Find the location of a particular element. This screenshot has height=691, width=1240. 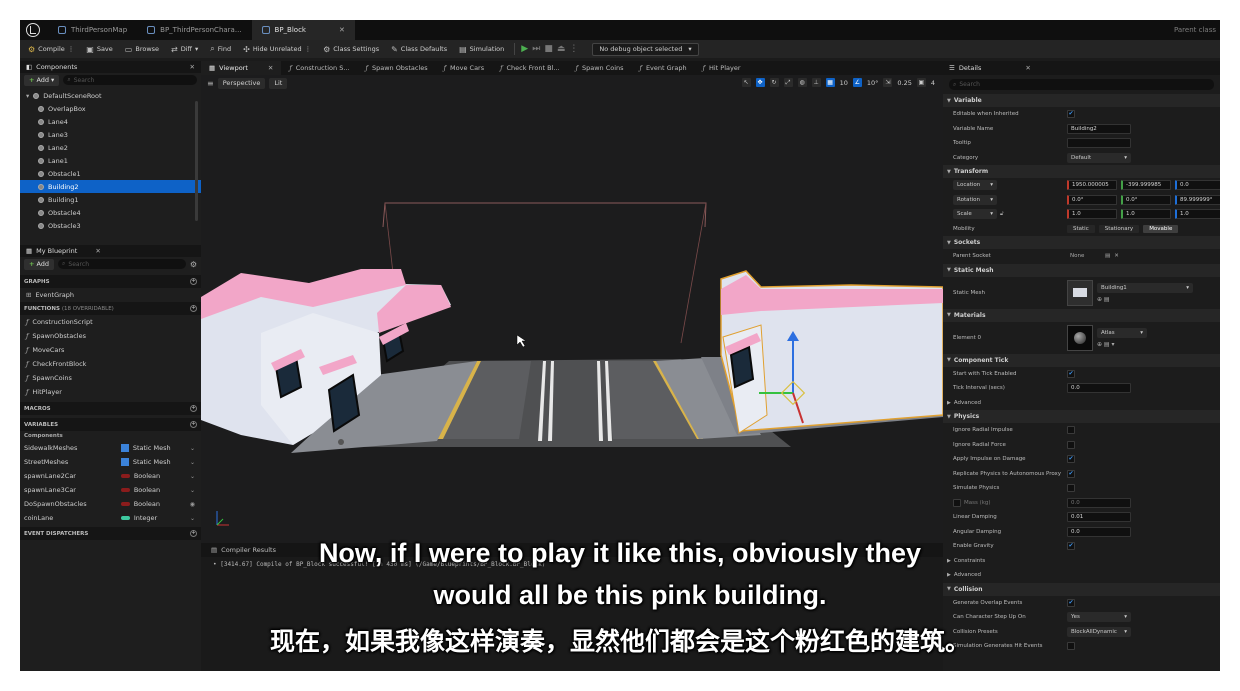

add-variable-icon: + is located at coordinates (193, 424).